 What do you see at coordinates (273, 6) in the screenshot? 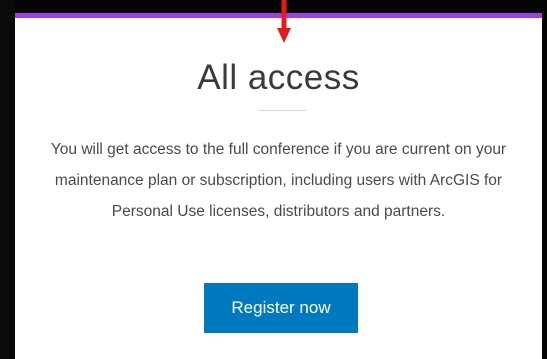
I see `background-top` at bounding box center [273, 6].